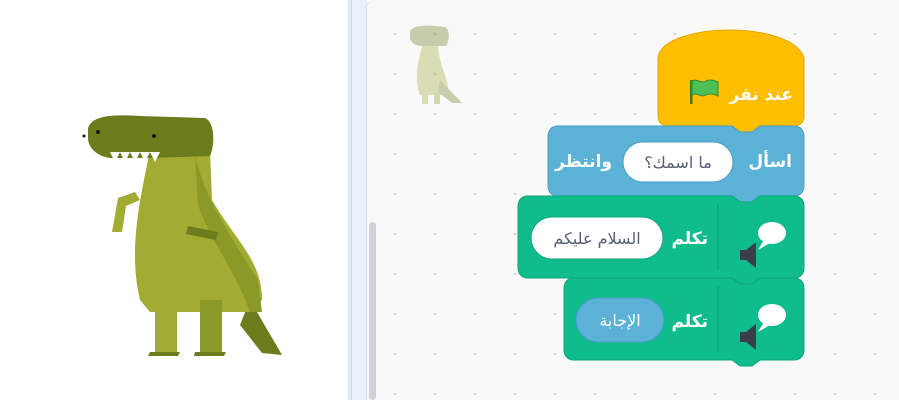  What do you see at coordinates (596, 238) in the screenshot?
I see `say-message-value: السلام عليكم` at bounding box center [596, 238].